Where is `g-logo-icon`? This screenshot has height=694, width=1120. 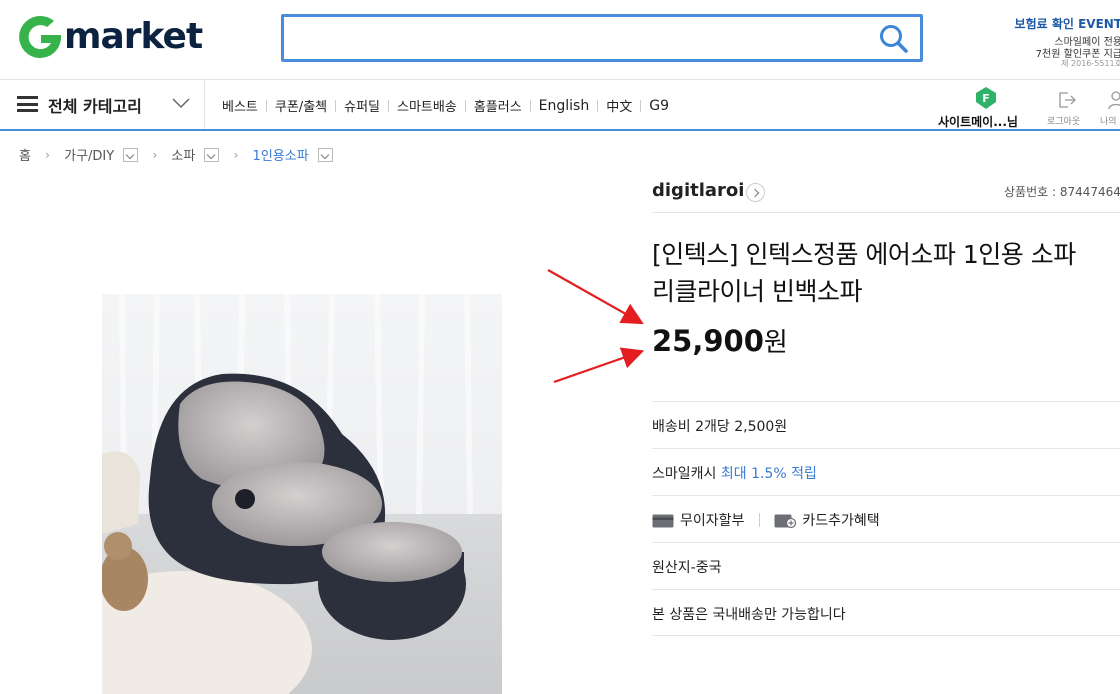
g-logo-icon is located at coordinates (40, 36).